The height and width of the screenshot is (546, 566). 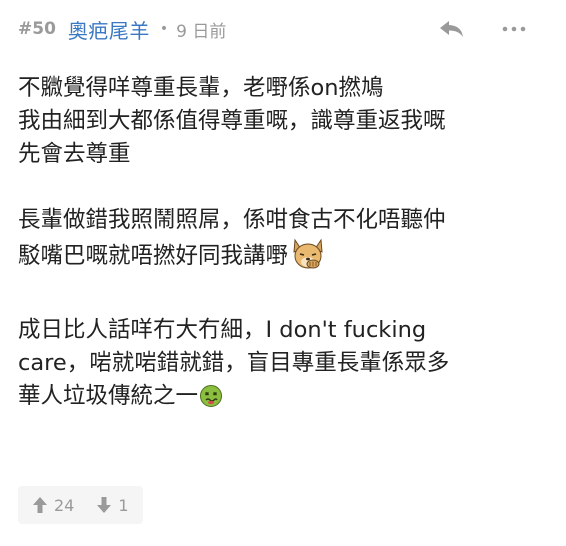 I want to click on content-line-with-sticker: 駁嘴巴嘅就唔撚好同我講嘢, so click(x=283, y=259).